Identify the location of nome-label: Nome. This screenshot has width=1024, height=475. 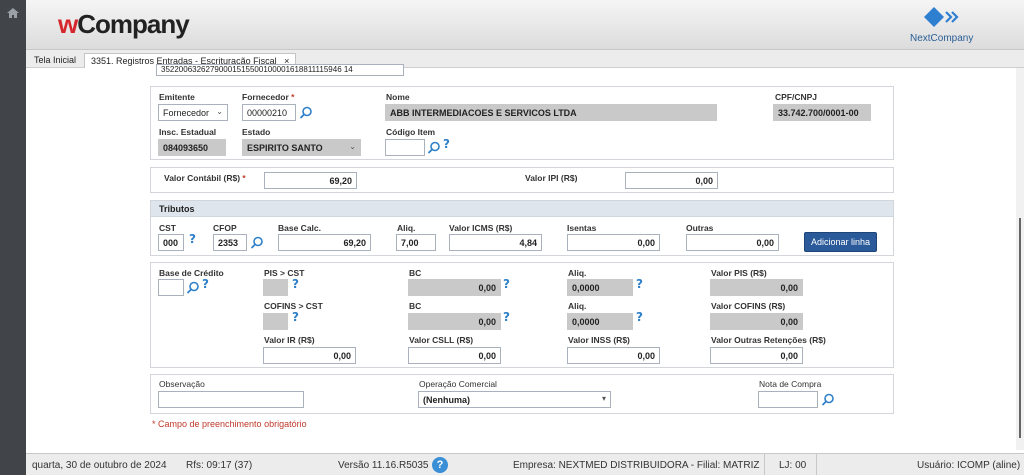
(398, 97).